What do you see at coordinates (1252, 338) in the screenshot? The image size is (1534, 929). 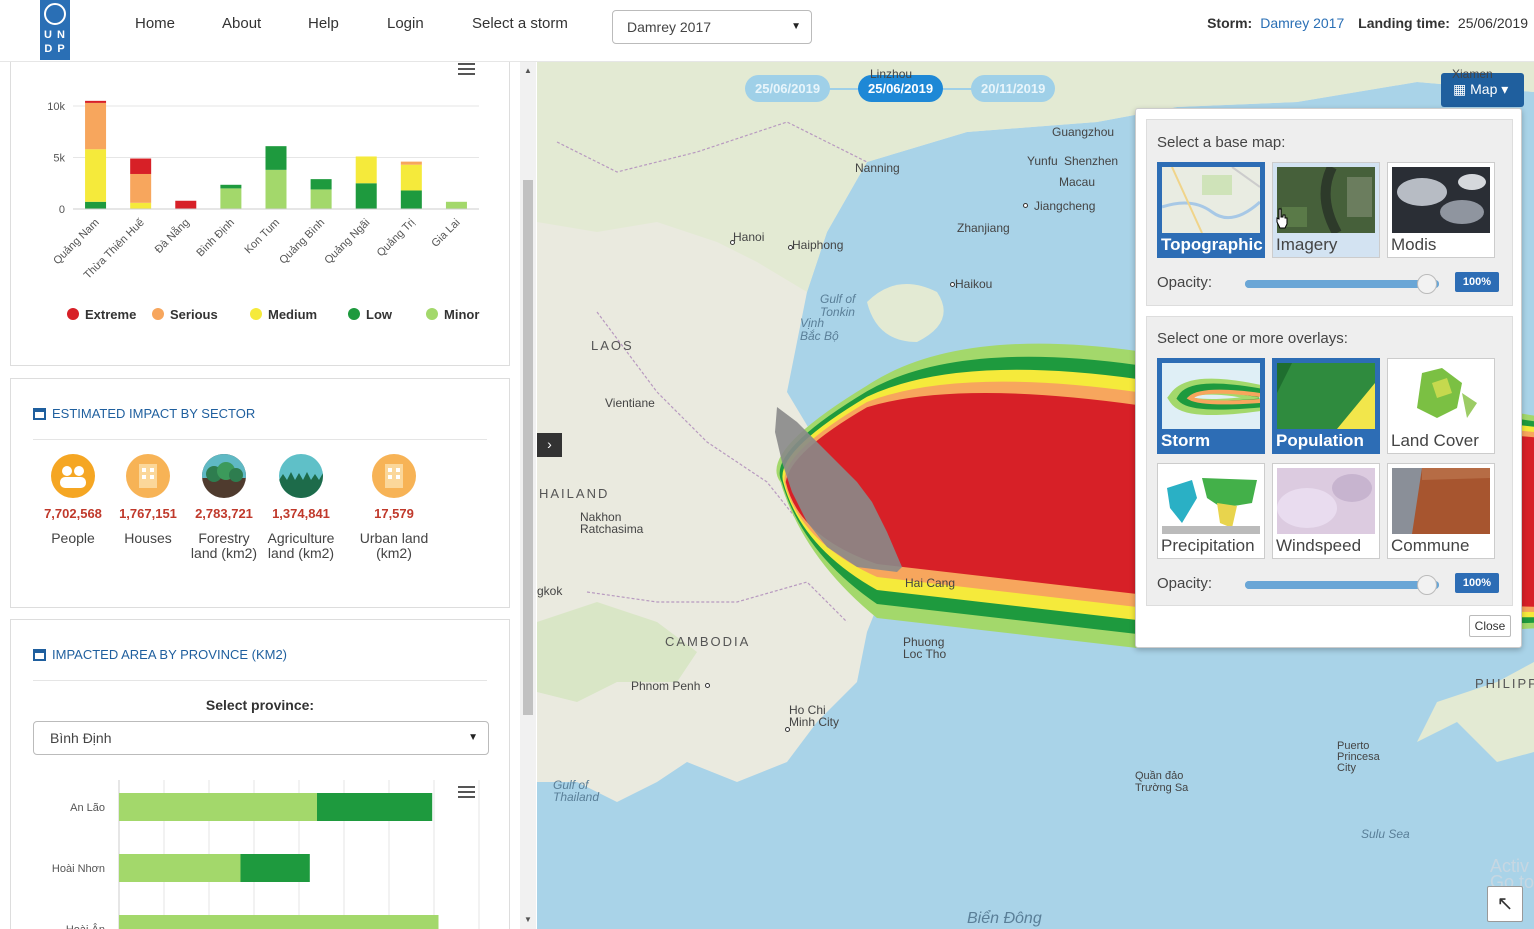 I see `overlay-heading: Select one or more overlays:` at bounding box center [1252, 338].